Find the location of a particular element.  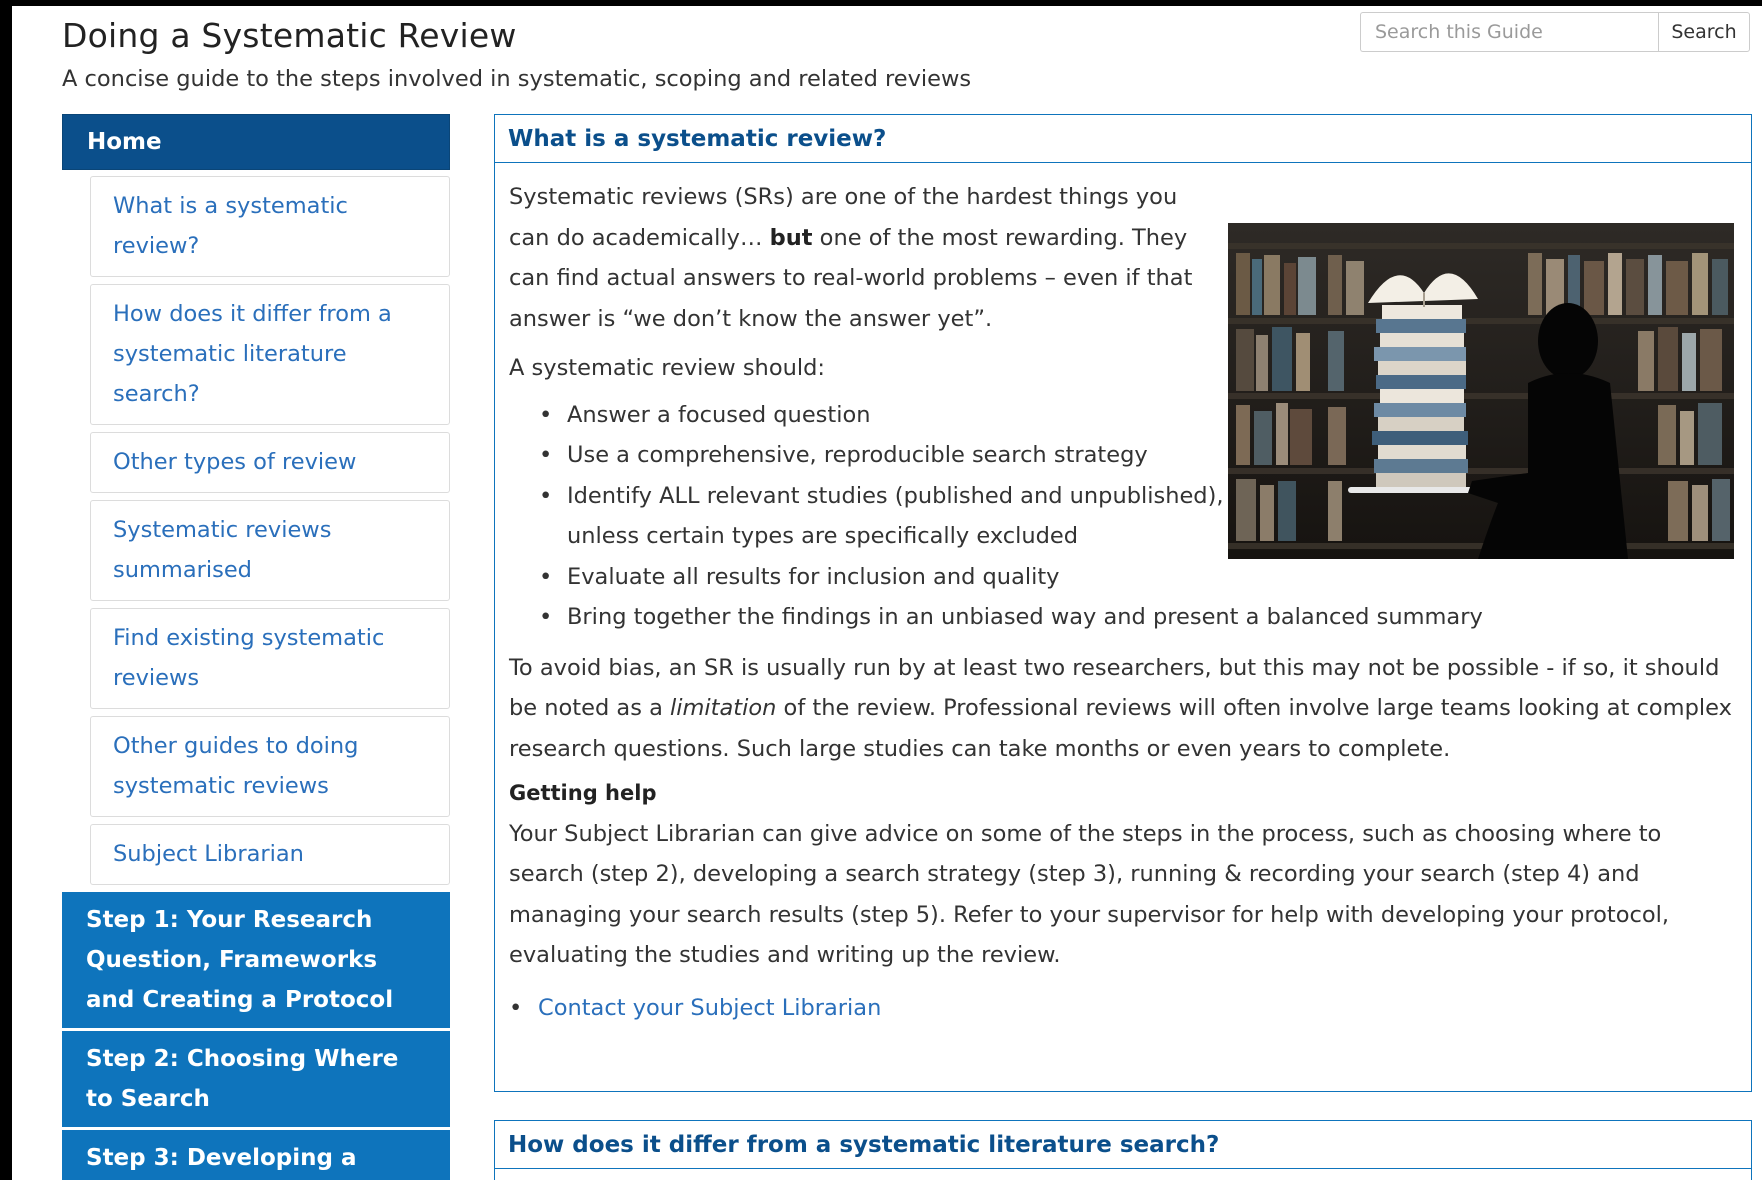

subnav-item-other-types-of-review: Other types of review is located at coordinates (270, 462).